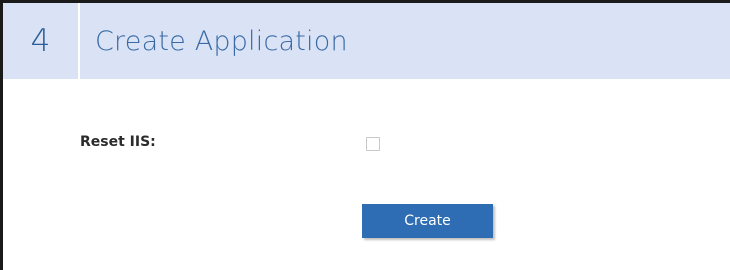  What do you see at coordinates (118, 142) in the screenshot?
I see `reset-iis-label: Reset IIS:` at bounding box center [118, 142].